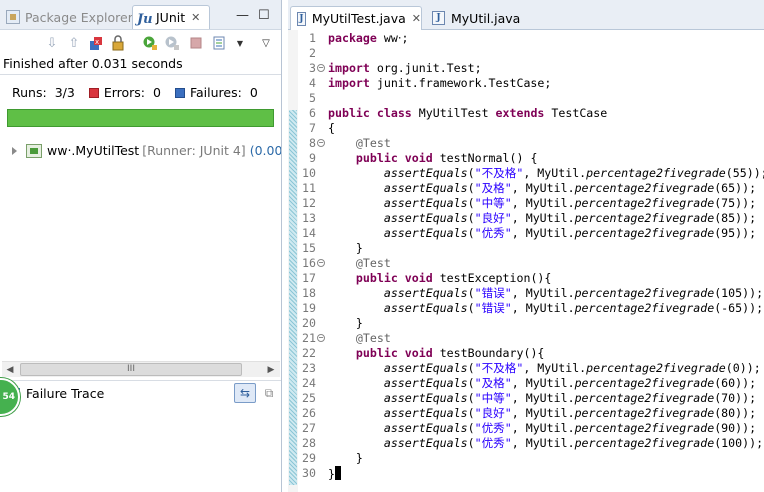 This screenshot has width=764, height=492. What do you see at coordinates (140, 118) in the screenshot?
I see `test-progress-bar` at bounding box center [140, 118].